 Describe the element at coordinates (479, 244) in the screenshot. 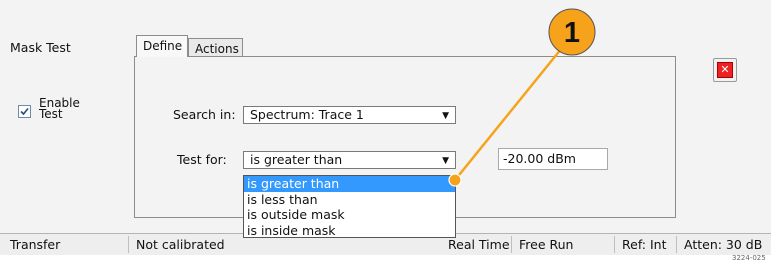

I see `status-mode: Real Time` at that location.